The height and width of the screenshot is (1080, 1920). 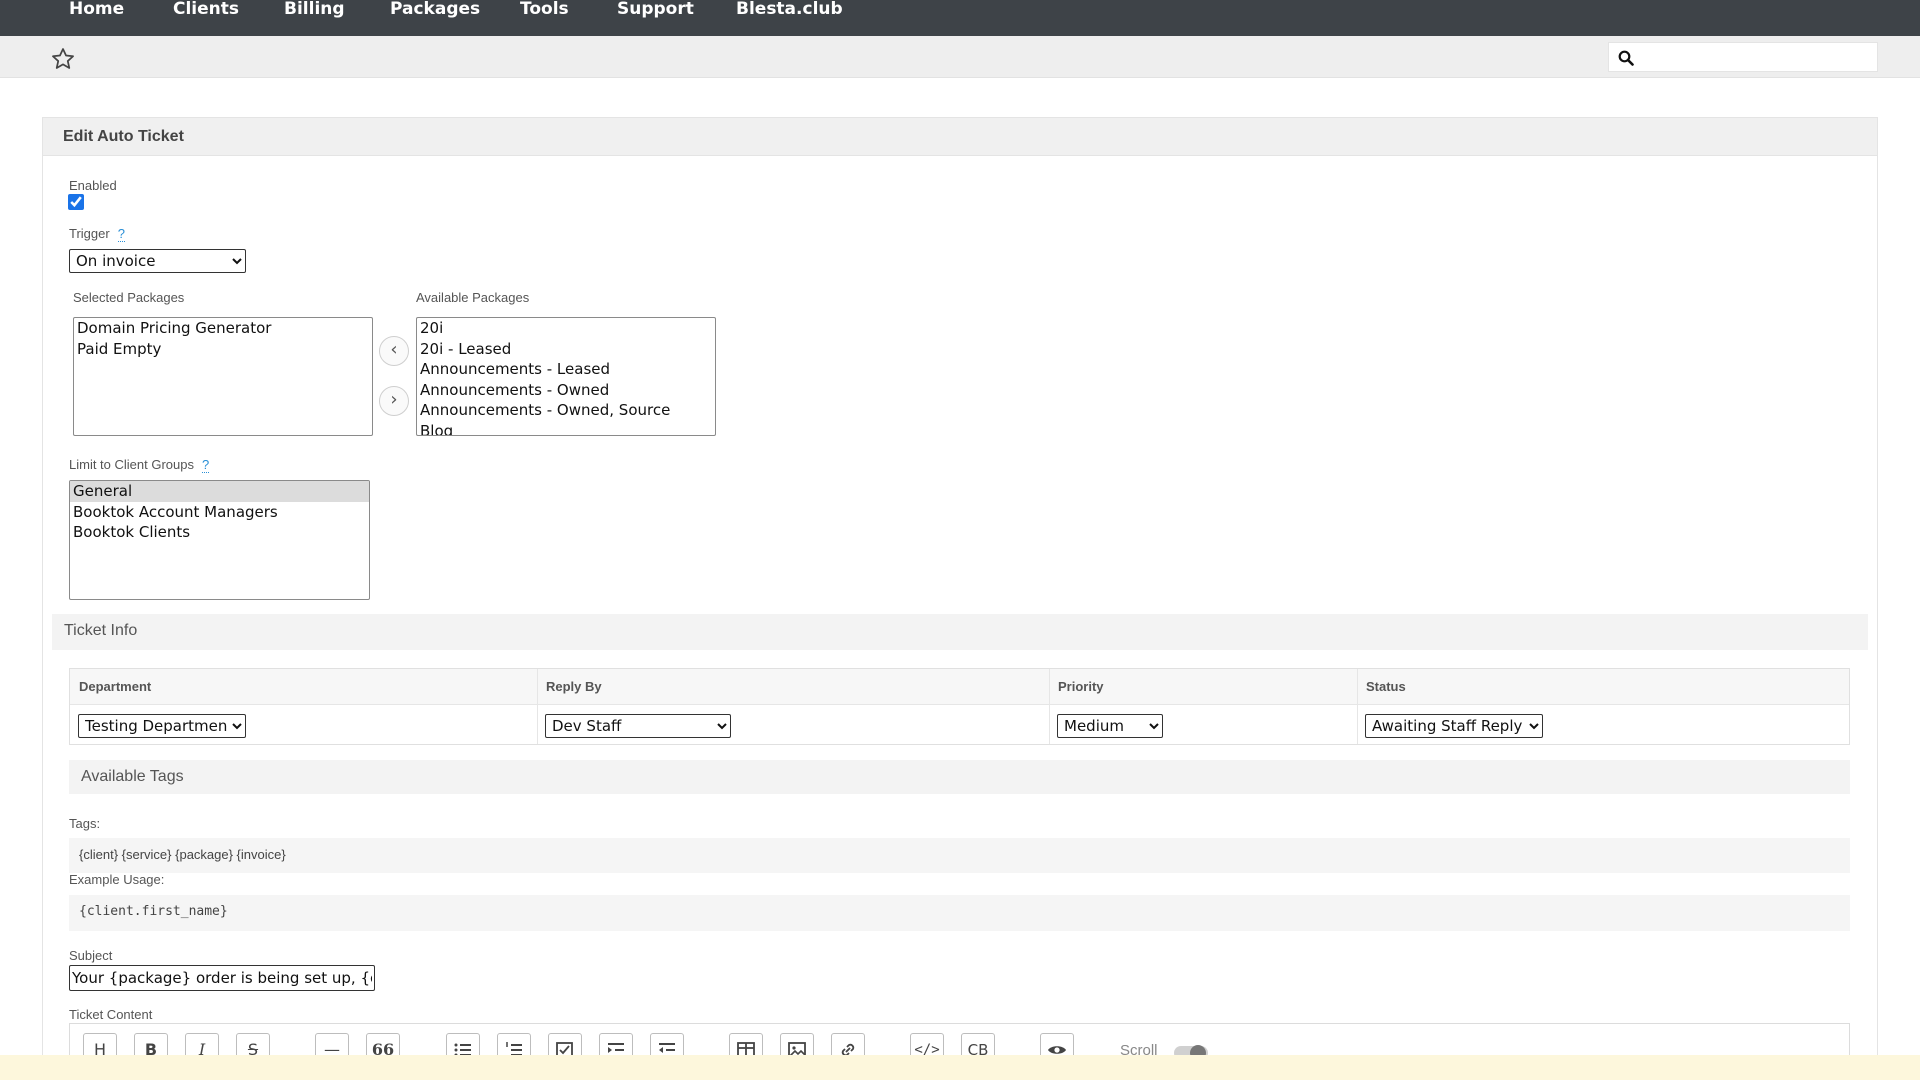 What do you see at coordinates (566, 328) in the screenshot?
I see `list-item: 20i` at bounding box center [566, 328].